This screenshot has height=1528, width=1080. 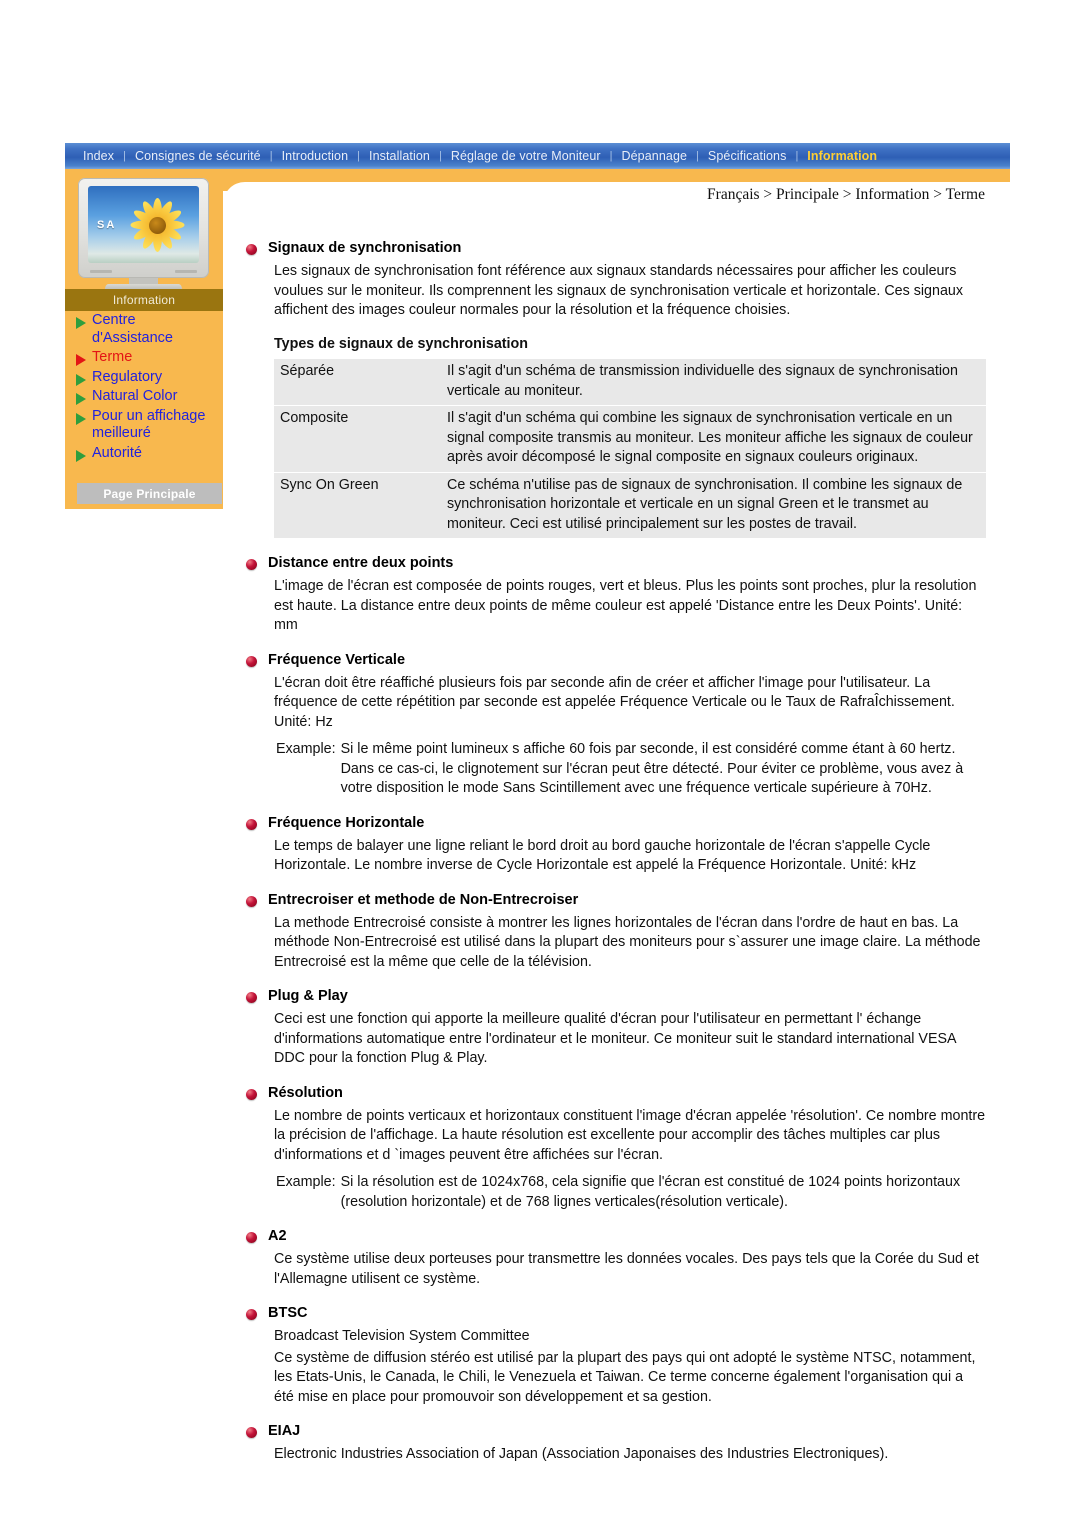 I want to click on section-title: EIAJ, so click(x=284, y=1431).